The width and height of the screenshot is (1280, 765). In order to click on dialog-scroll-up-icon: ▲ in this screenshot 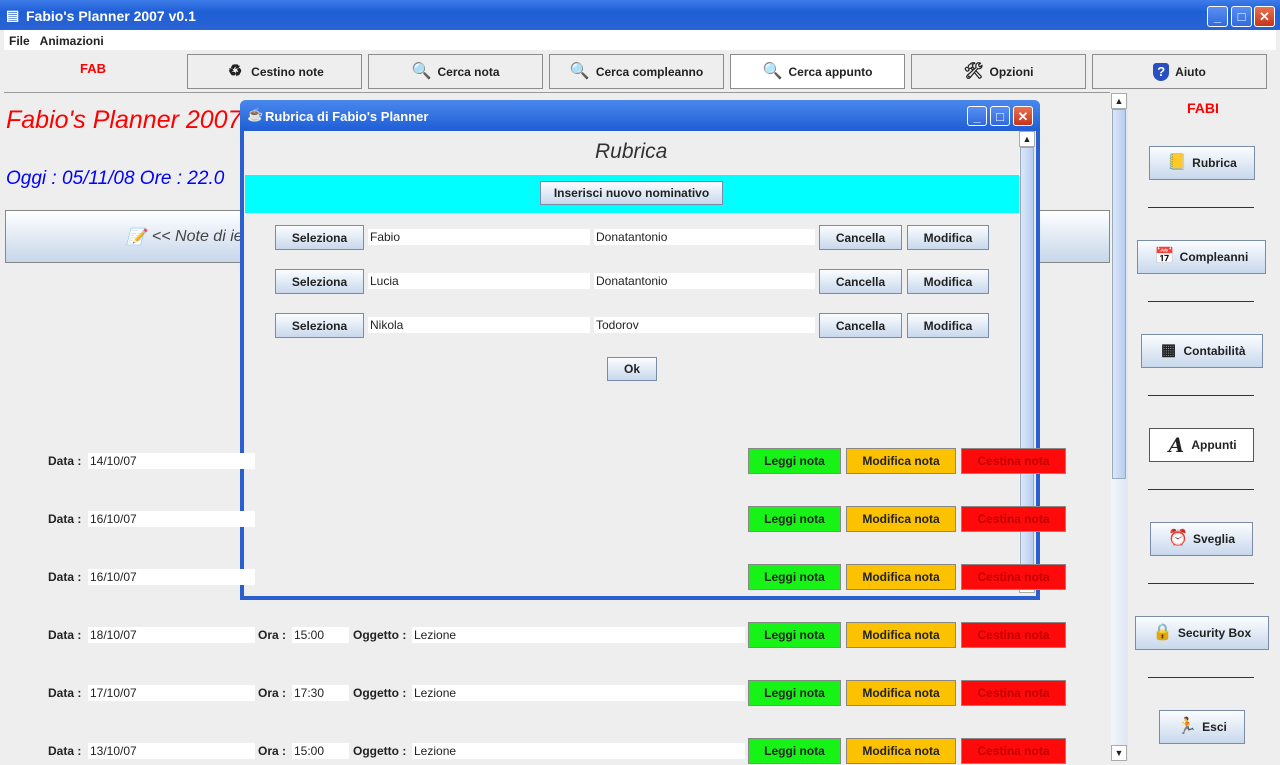, I will do `click(1027, 139)`.